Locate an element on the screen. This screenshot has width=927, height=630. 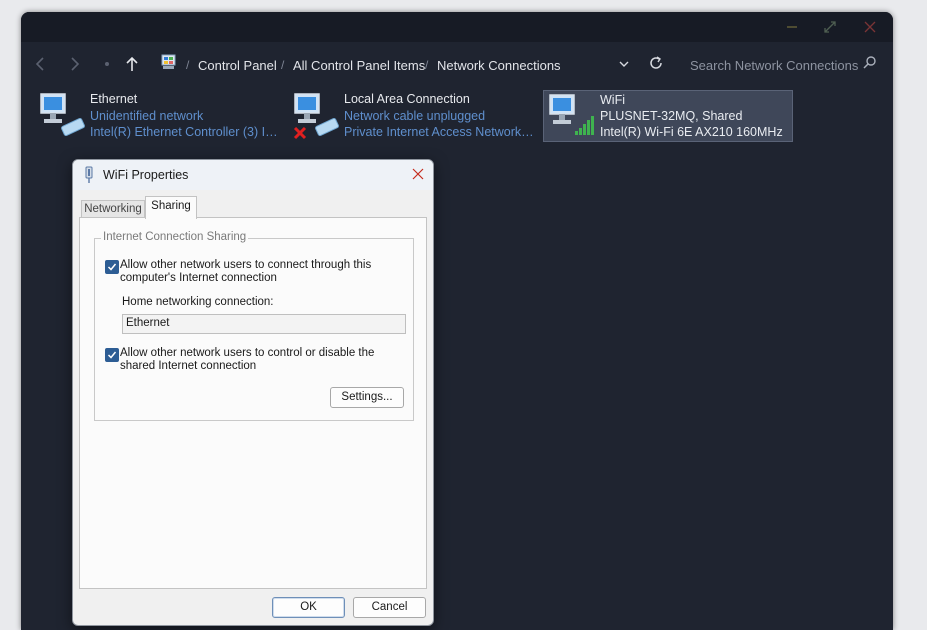
cancel-button: Cancel is located at coordinates (389, 607).